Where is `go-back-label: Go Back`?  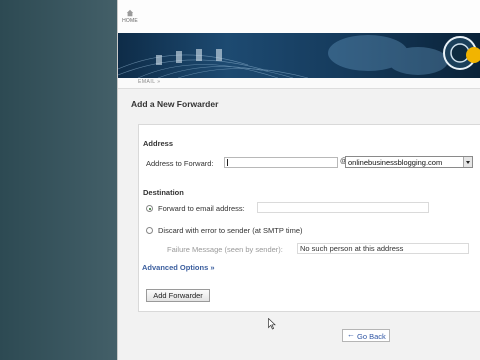 go-back-label: Go Back is located at coordinates (371, 336).